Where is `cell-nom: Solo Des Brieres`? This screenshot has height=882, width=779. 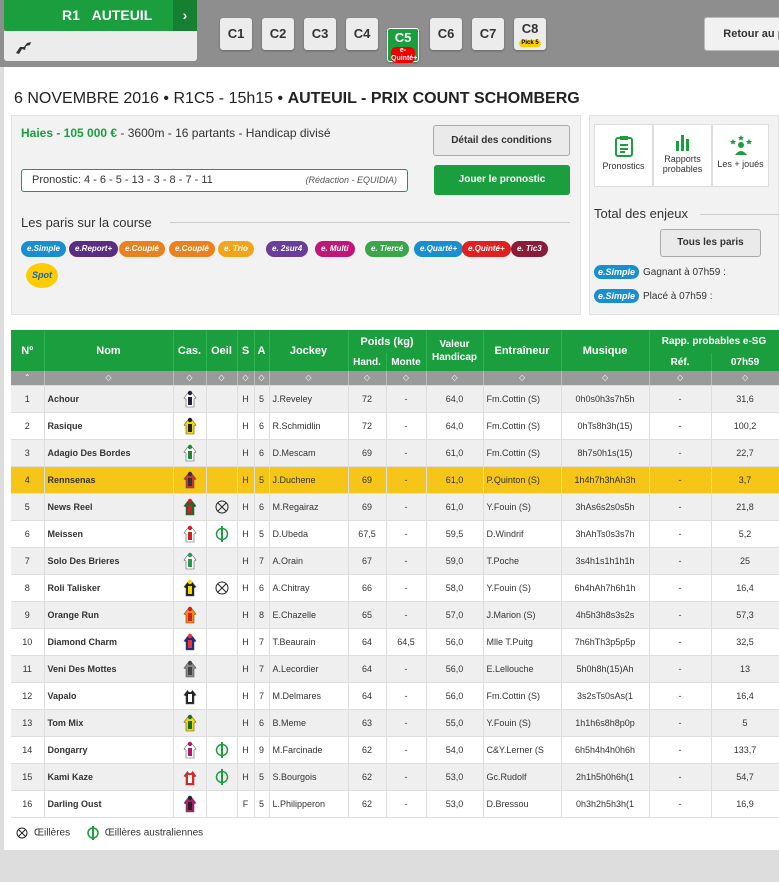 cell-nom: Solo Des Brieres is located at coordinates (109, 561).